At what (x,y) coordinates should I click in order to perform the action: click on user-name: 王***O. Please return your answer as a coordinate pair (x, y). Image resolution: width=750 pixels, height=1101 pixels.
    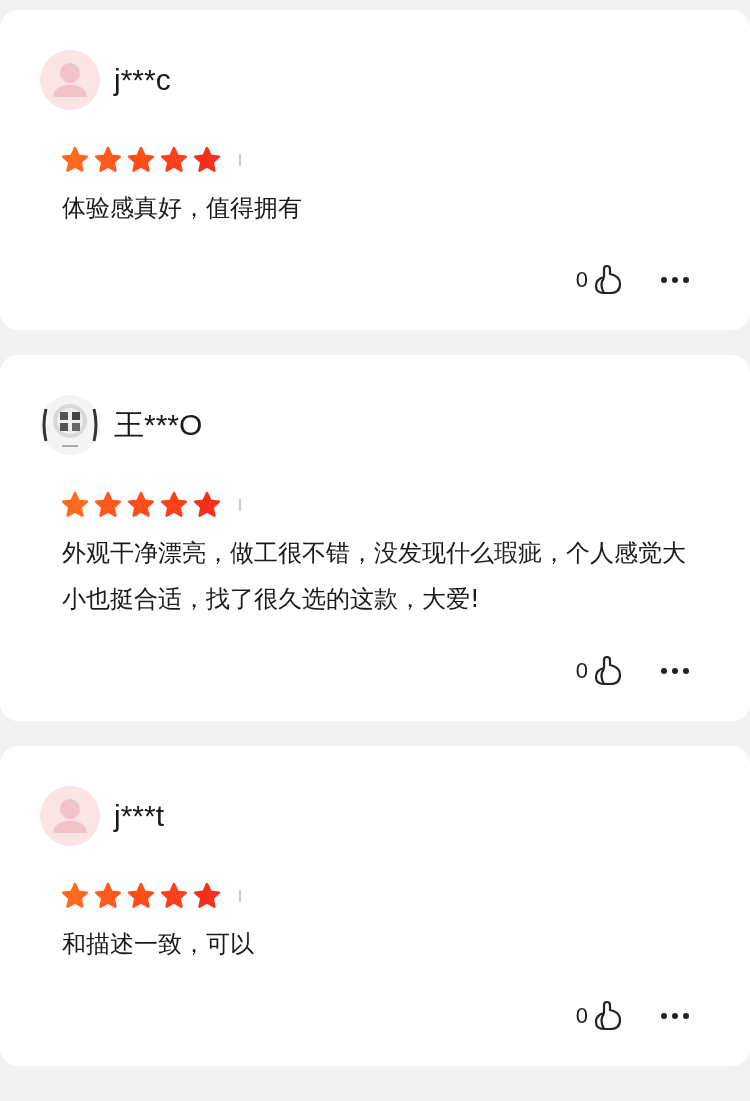
    Looking at the image, I should click on (158, 424).